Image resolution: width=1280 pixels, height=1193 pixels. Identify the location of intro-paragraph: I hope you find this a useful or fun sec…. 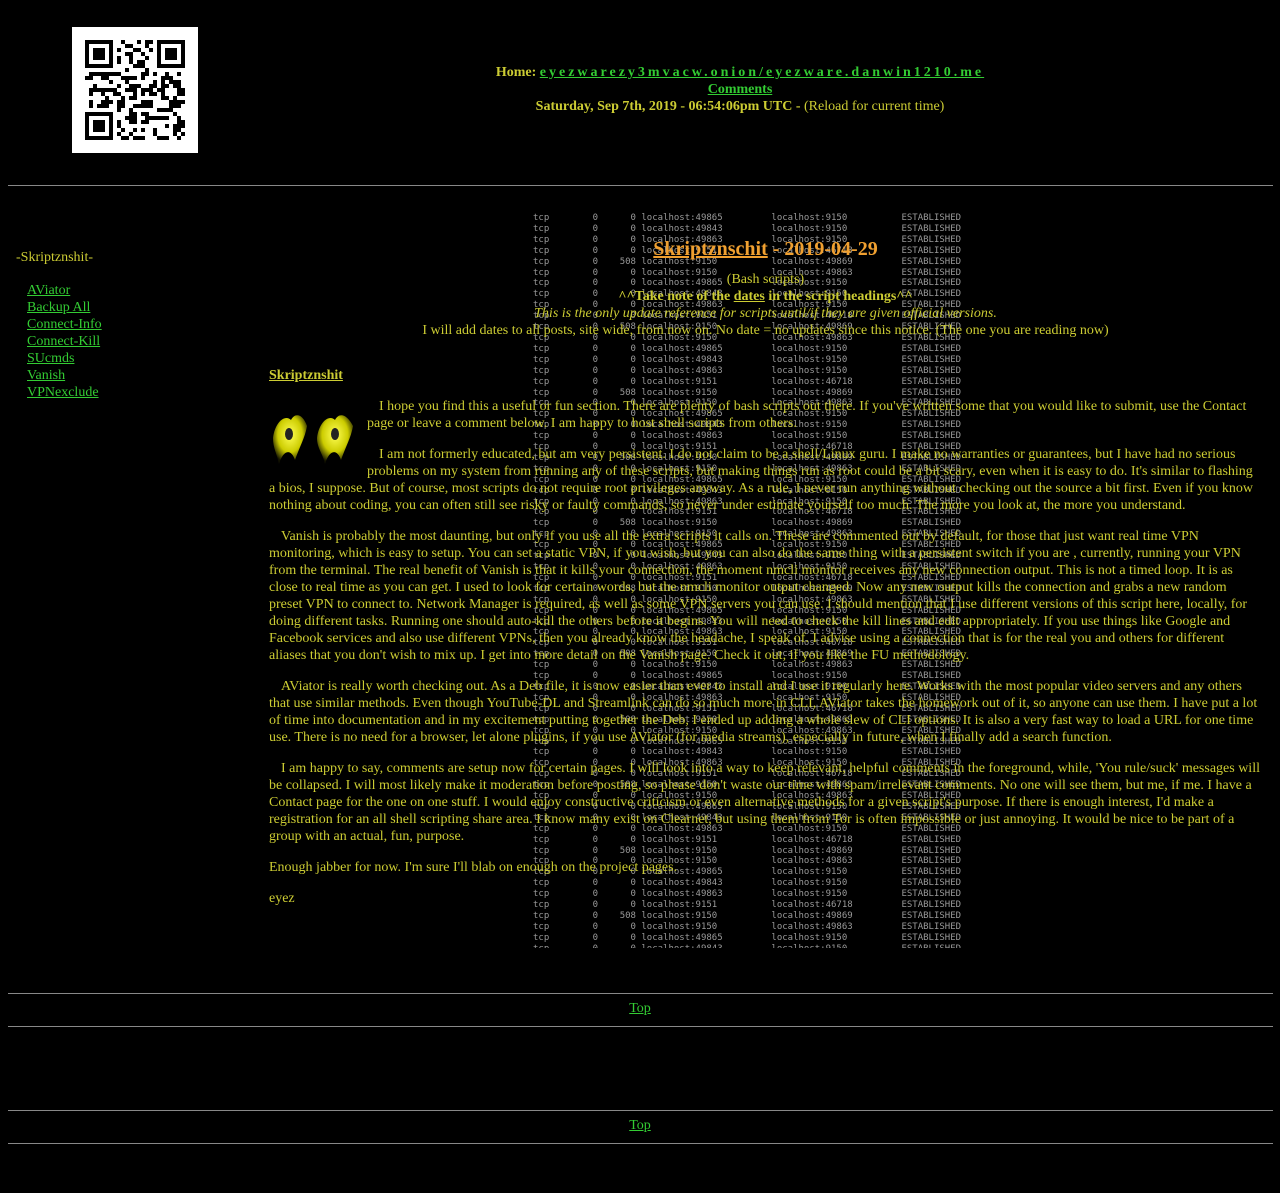
(765, 431).